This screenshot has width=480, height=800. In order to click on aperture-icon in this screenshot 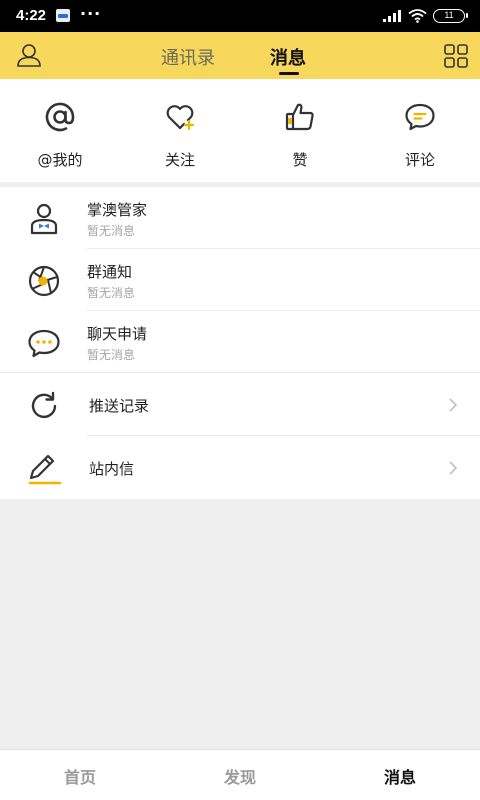, I will do `click(44, 281)`.